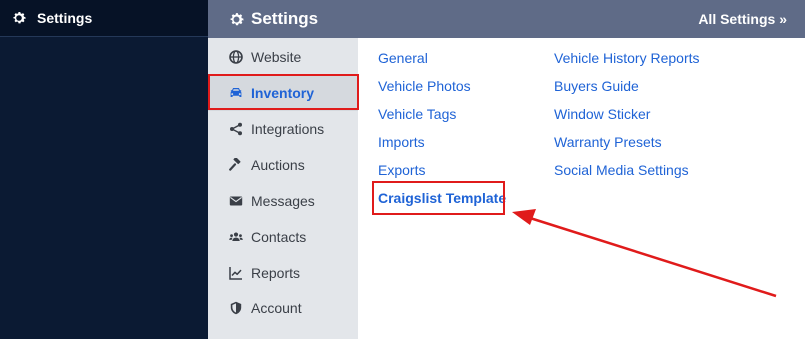 The image size is (805, 339). What do you see at coordinates (644, 253) in the screenshot?
I see `annotation-arrow-icon` at bounding box center [644, 253].